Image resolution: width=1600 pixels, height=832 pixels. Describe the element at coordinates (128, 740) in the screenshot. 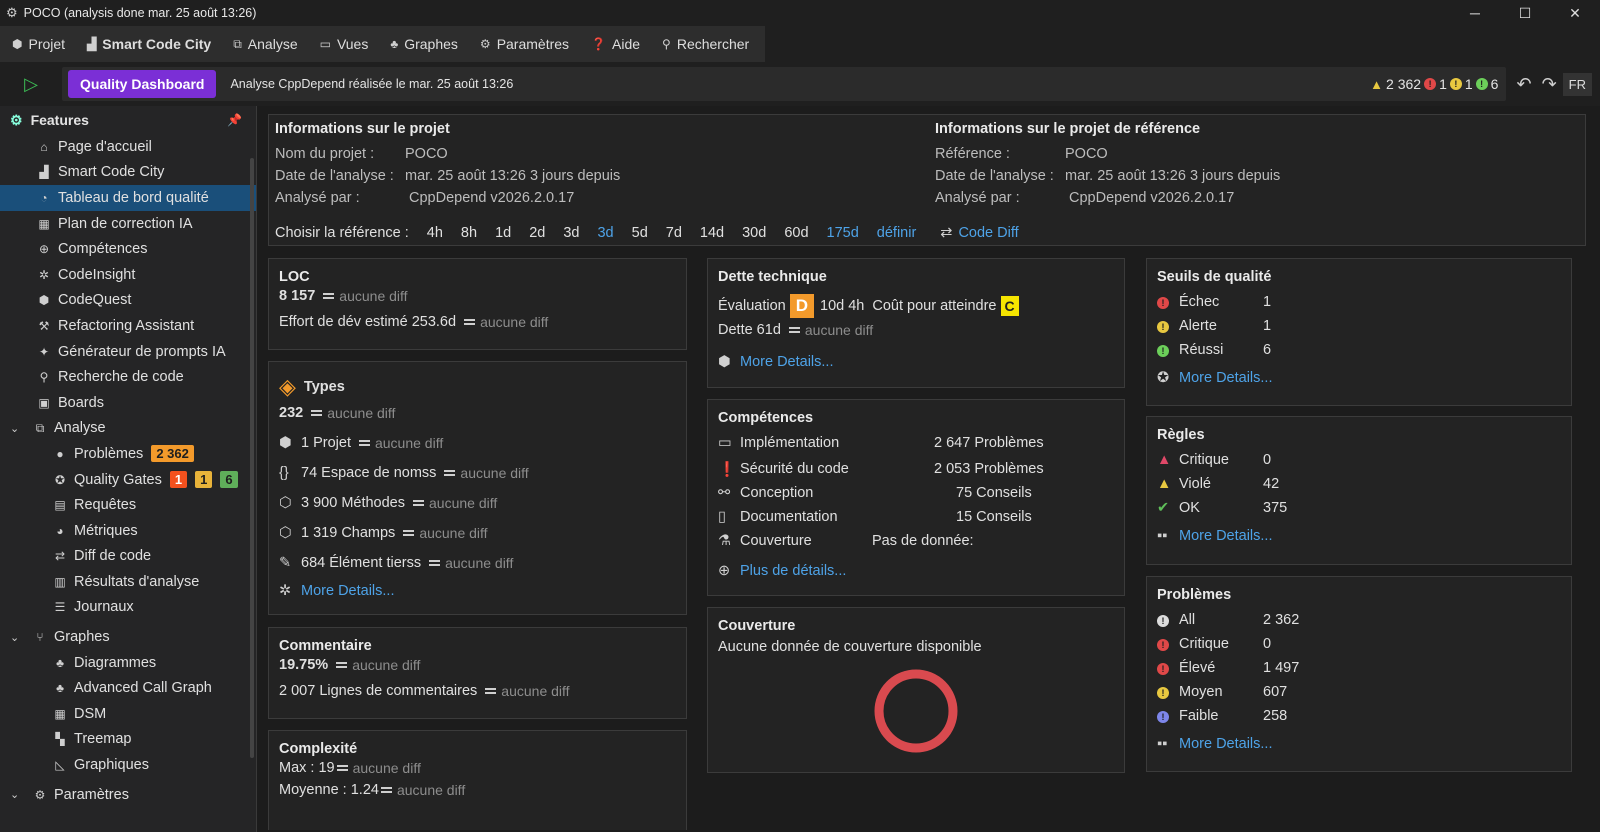

I see `sidebar-item-treemap: ▚ Treemap` at that location.